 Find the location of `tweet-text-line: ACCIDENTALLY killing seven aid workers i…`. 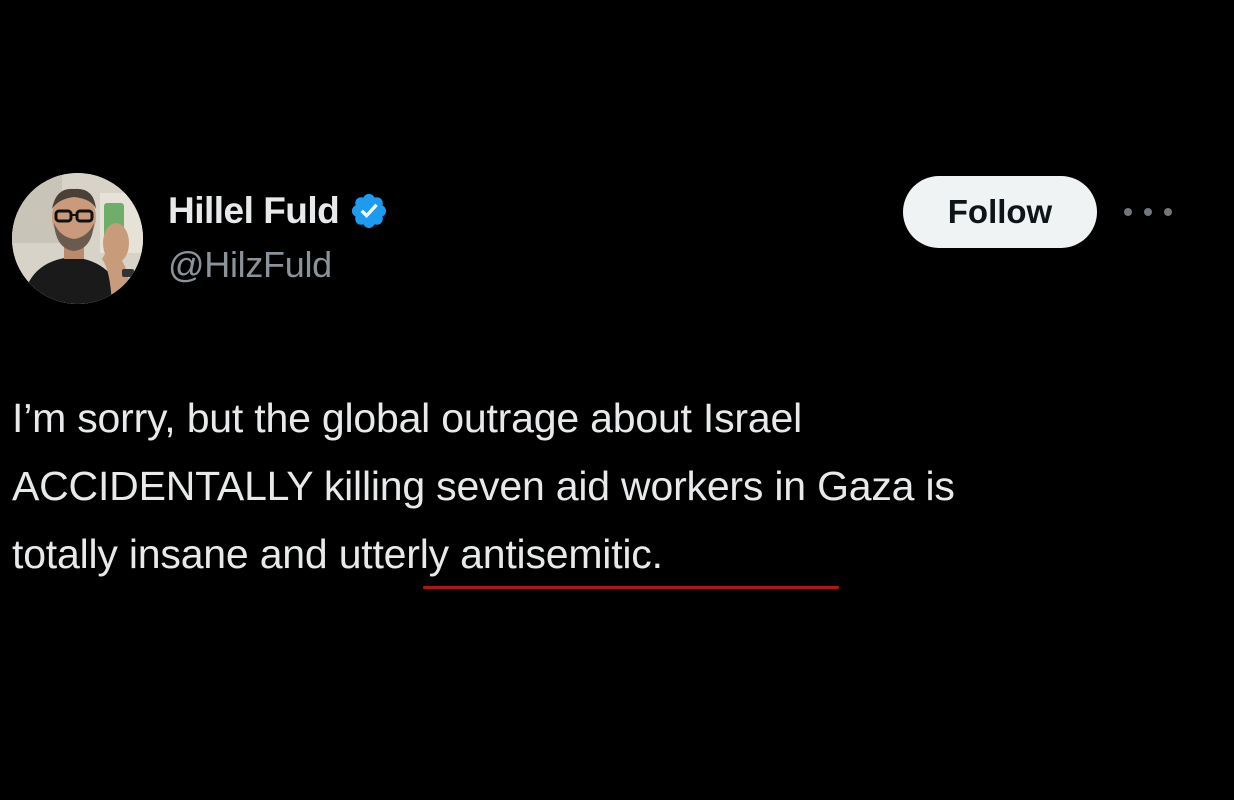

tweet-text-line: ACCIDENTALLY killing seven aid workers i… is located at coordinates (483, 486).